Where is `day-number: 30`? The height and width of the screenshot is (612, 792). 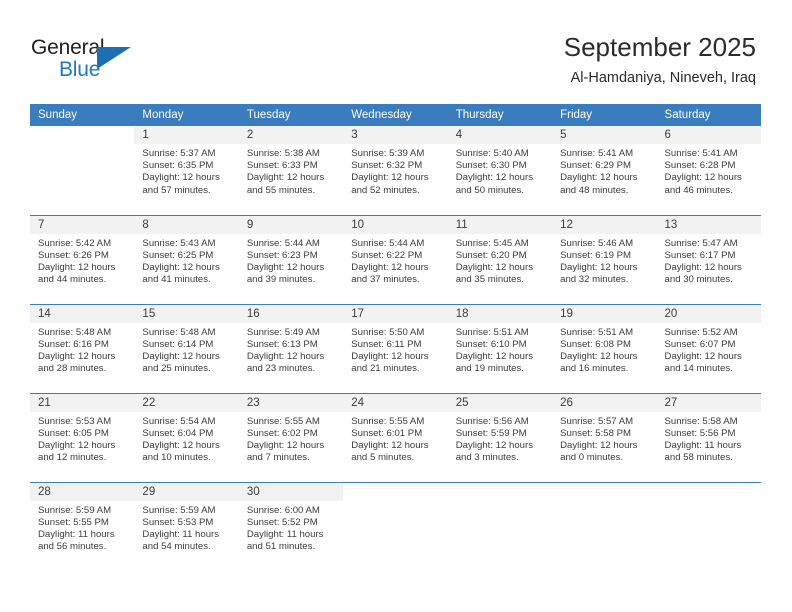 day-number: 30 is located at coordinates (291, 491).